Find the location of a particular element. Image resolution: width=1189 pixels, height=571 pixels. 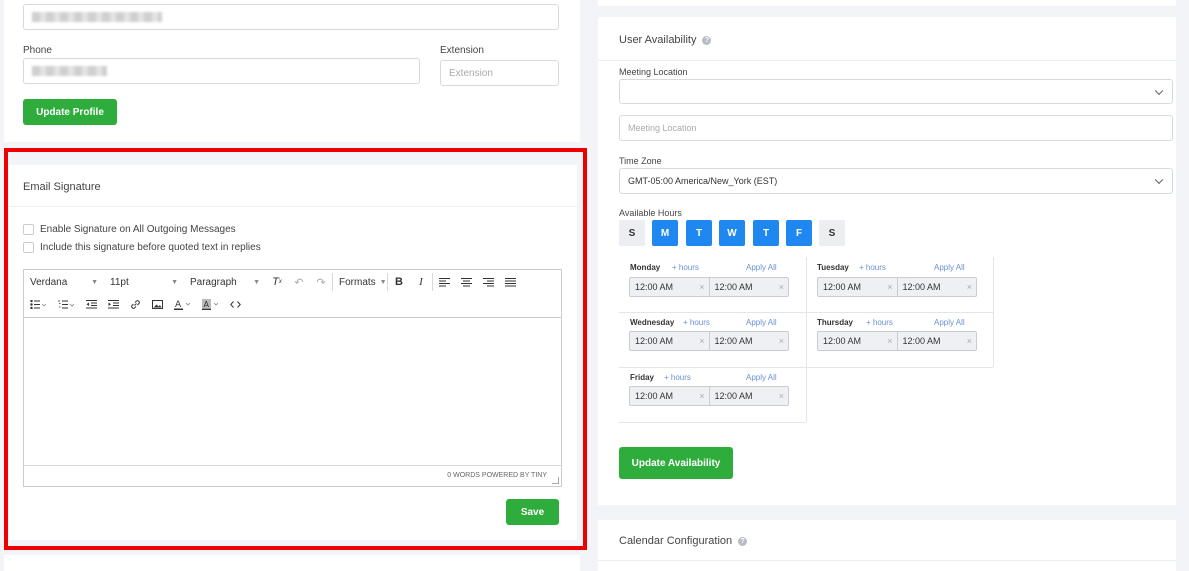

extension-label: Extension is located at coordinates (462, 50).